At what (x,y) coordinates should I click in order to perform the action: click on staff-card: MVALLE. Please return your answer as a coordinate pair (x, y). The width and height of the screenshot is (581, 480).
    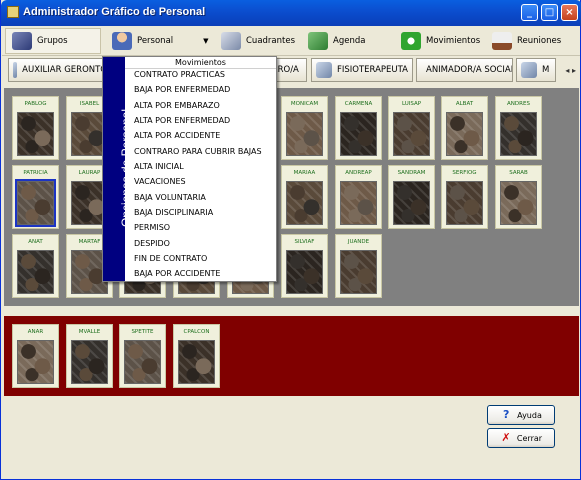
    Looking at the image, I should click on (89, 356).